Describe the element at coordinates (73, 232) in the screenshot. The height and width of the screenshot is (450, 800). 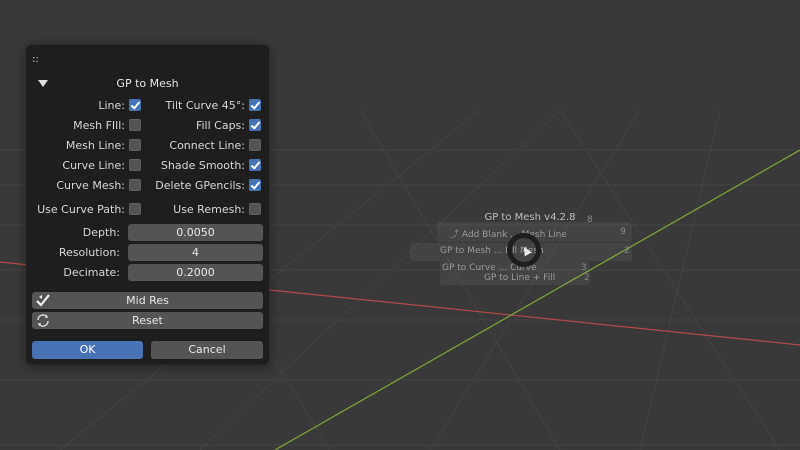
I see `field-depth-row: Depth:` at that location.